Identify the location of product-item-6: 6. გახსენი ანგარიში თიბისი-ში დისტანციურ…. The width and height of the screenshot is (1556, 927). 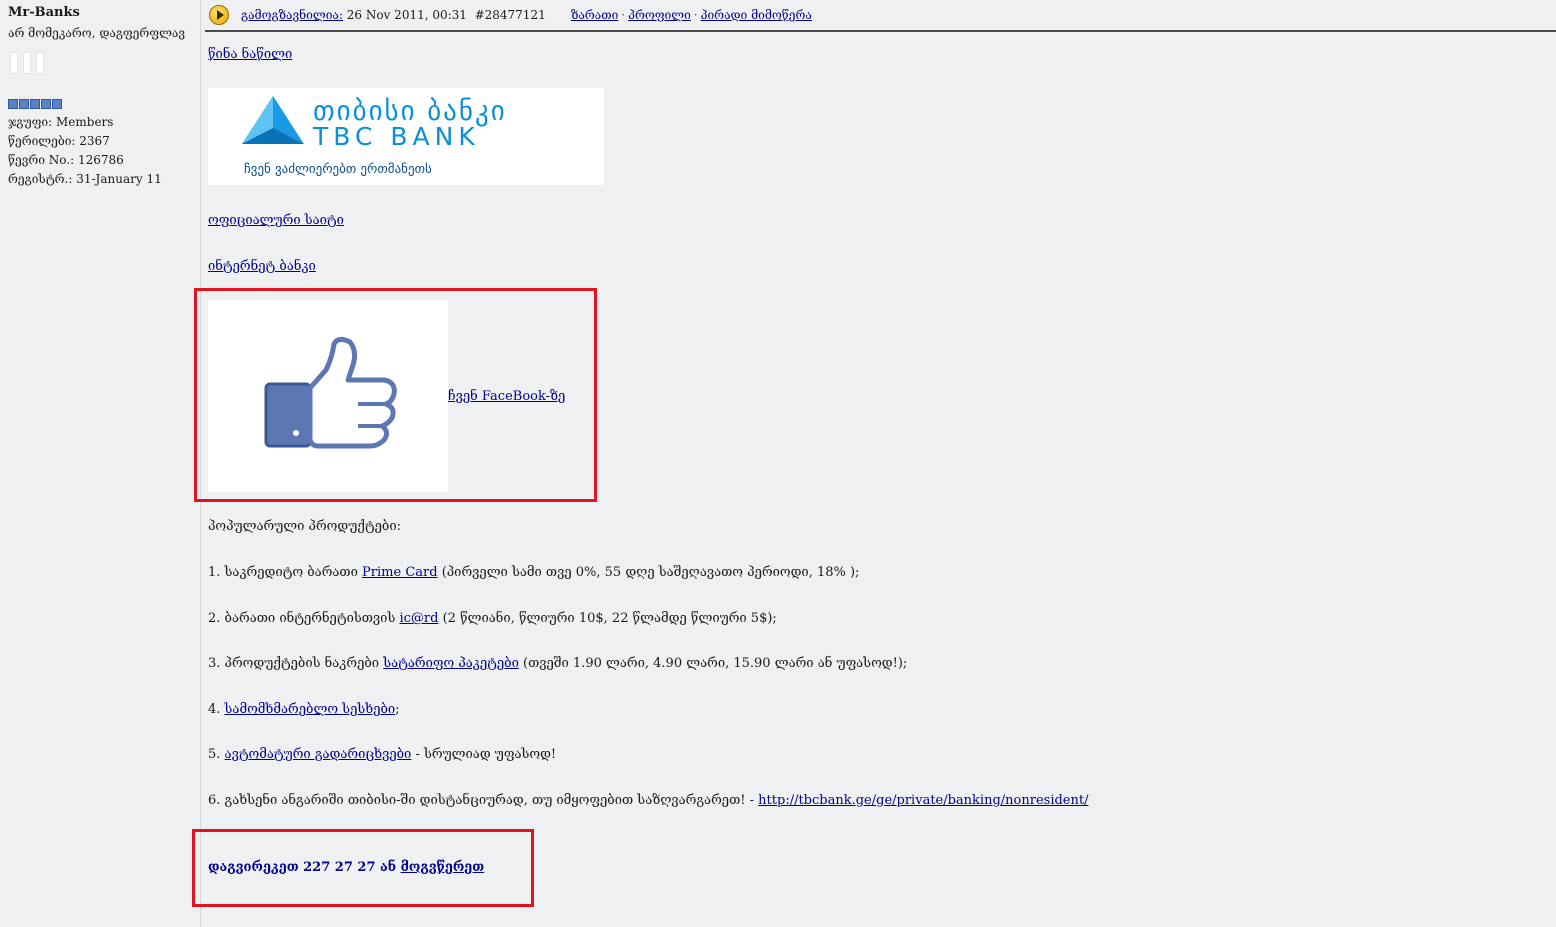
(648, 800).